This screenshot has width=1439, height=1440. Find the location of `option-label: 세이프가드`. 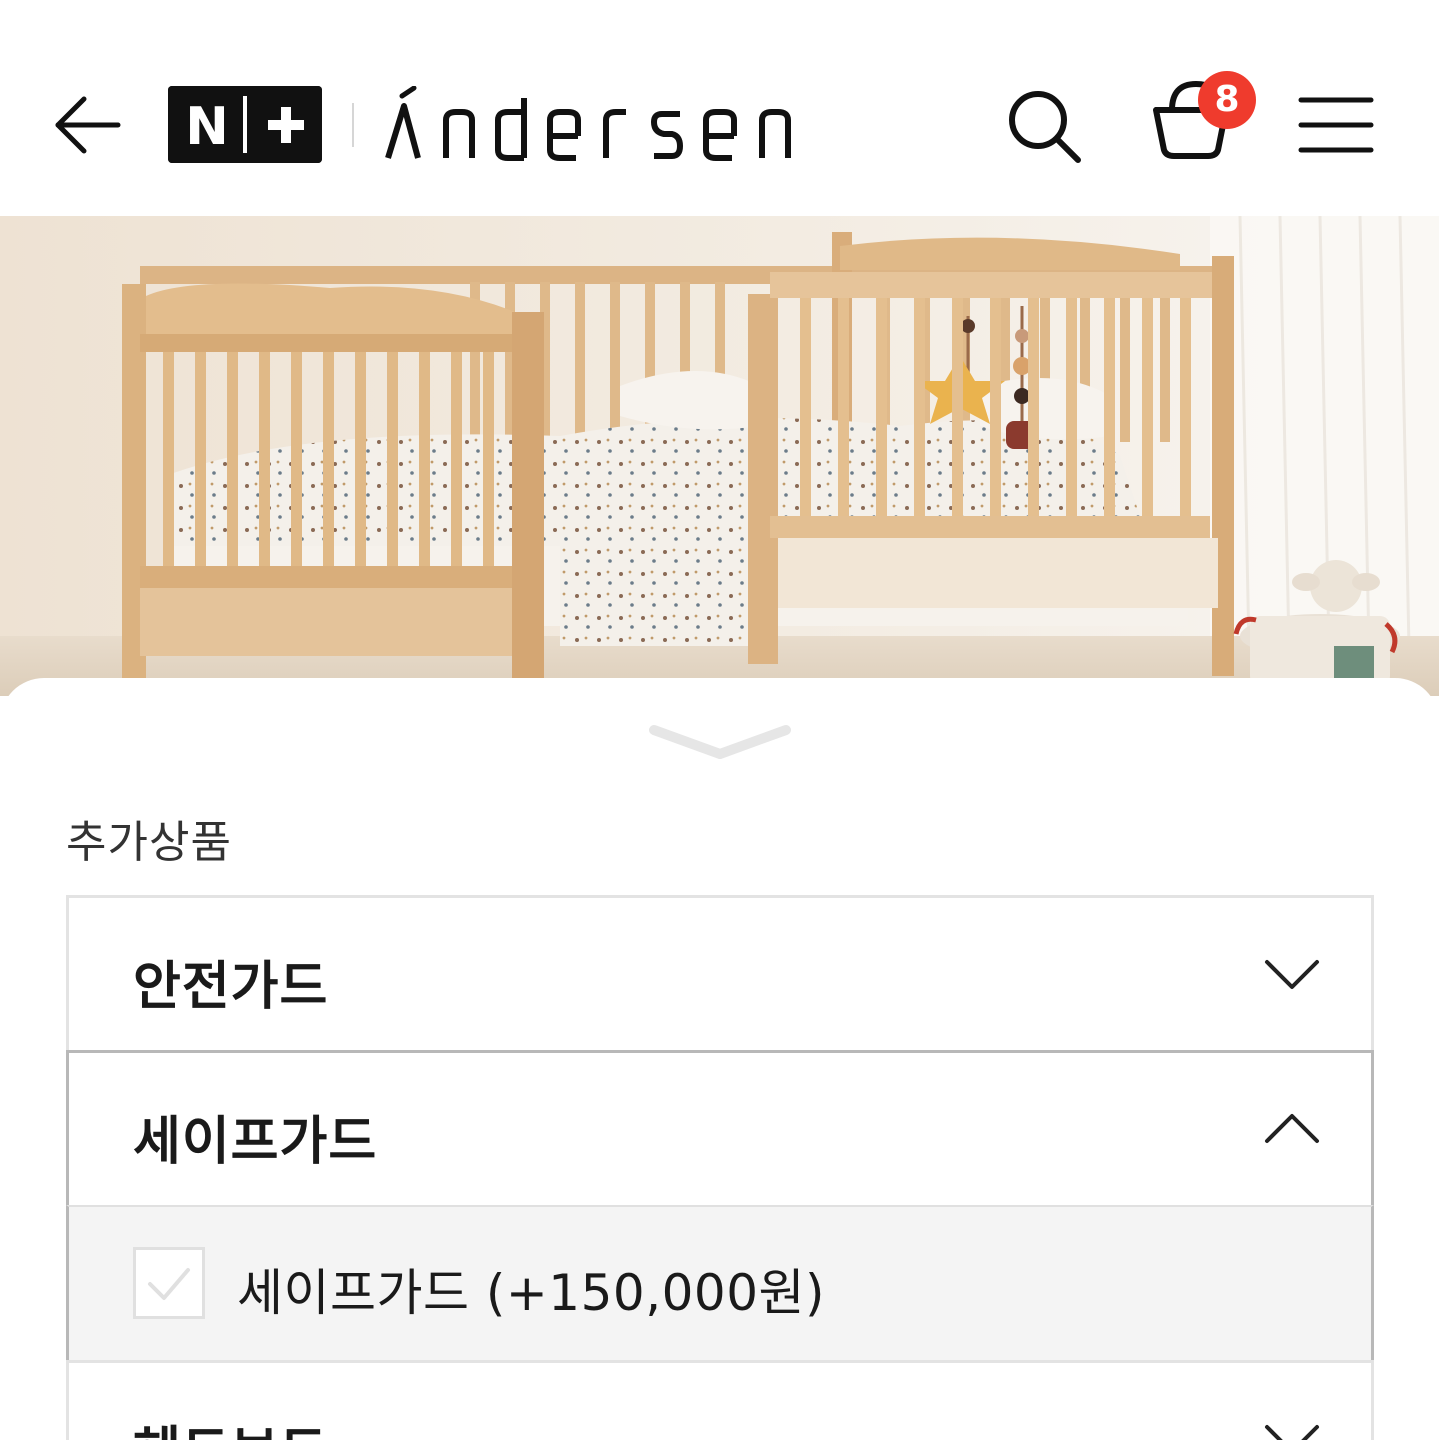

option-label: 세이프가드 is located at coordinates (255, 1142).